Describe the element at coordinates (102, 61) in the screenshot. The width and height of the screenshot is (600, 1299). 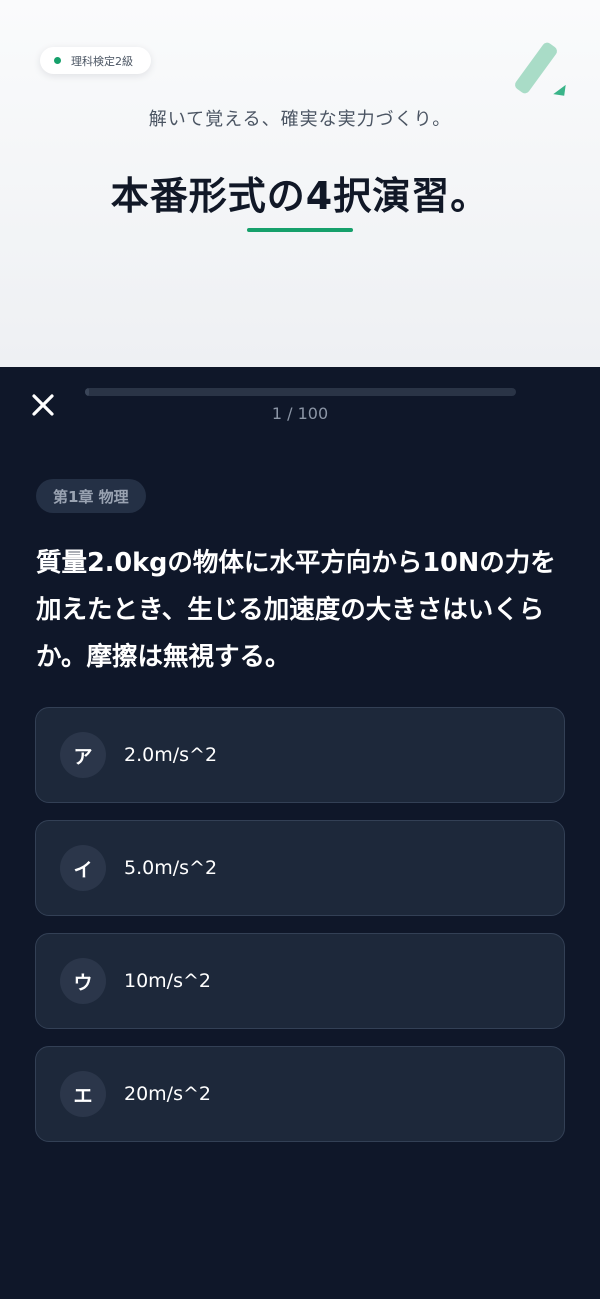
I see `exam-badge-label: 理科検定2級` at that location.